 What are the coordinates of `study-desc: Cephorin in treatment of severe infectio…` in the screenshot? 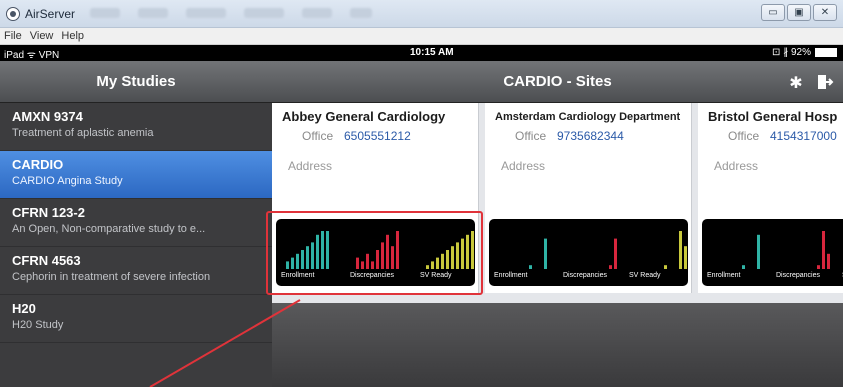 It's located at (111, 277).